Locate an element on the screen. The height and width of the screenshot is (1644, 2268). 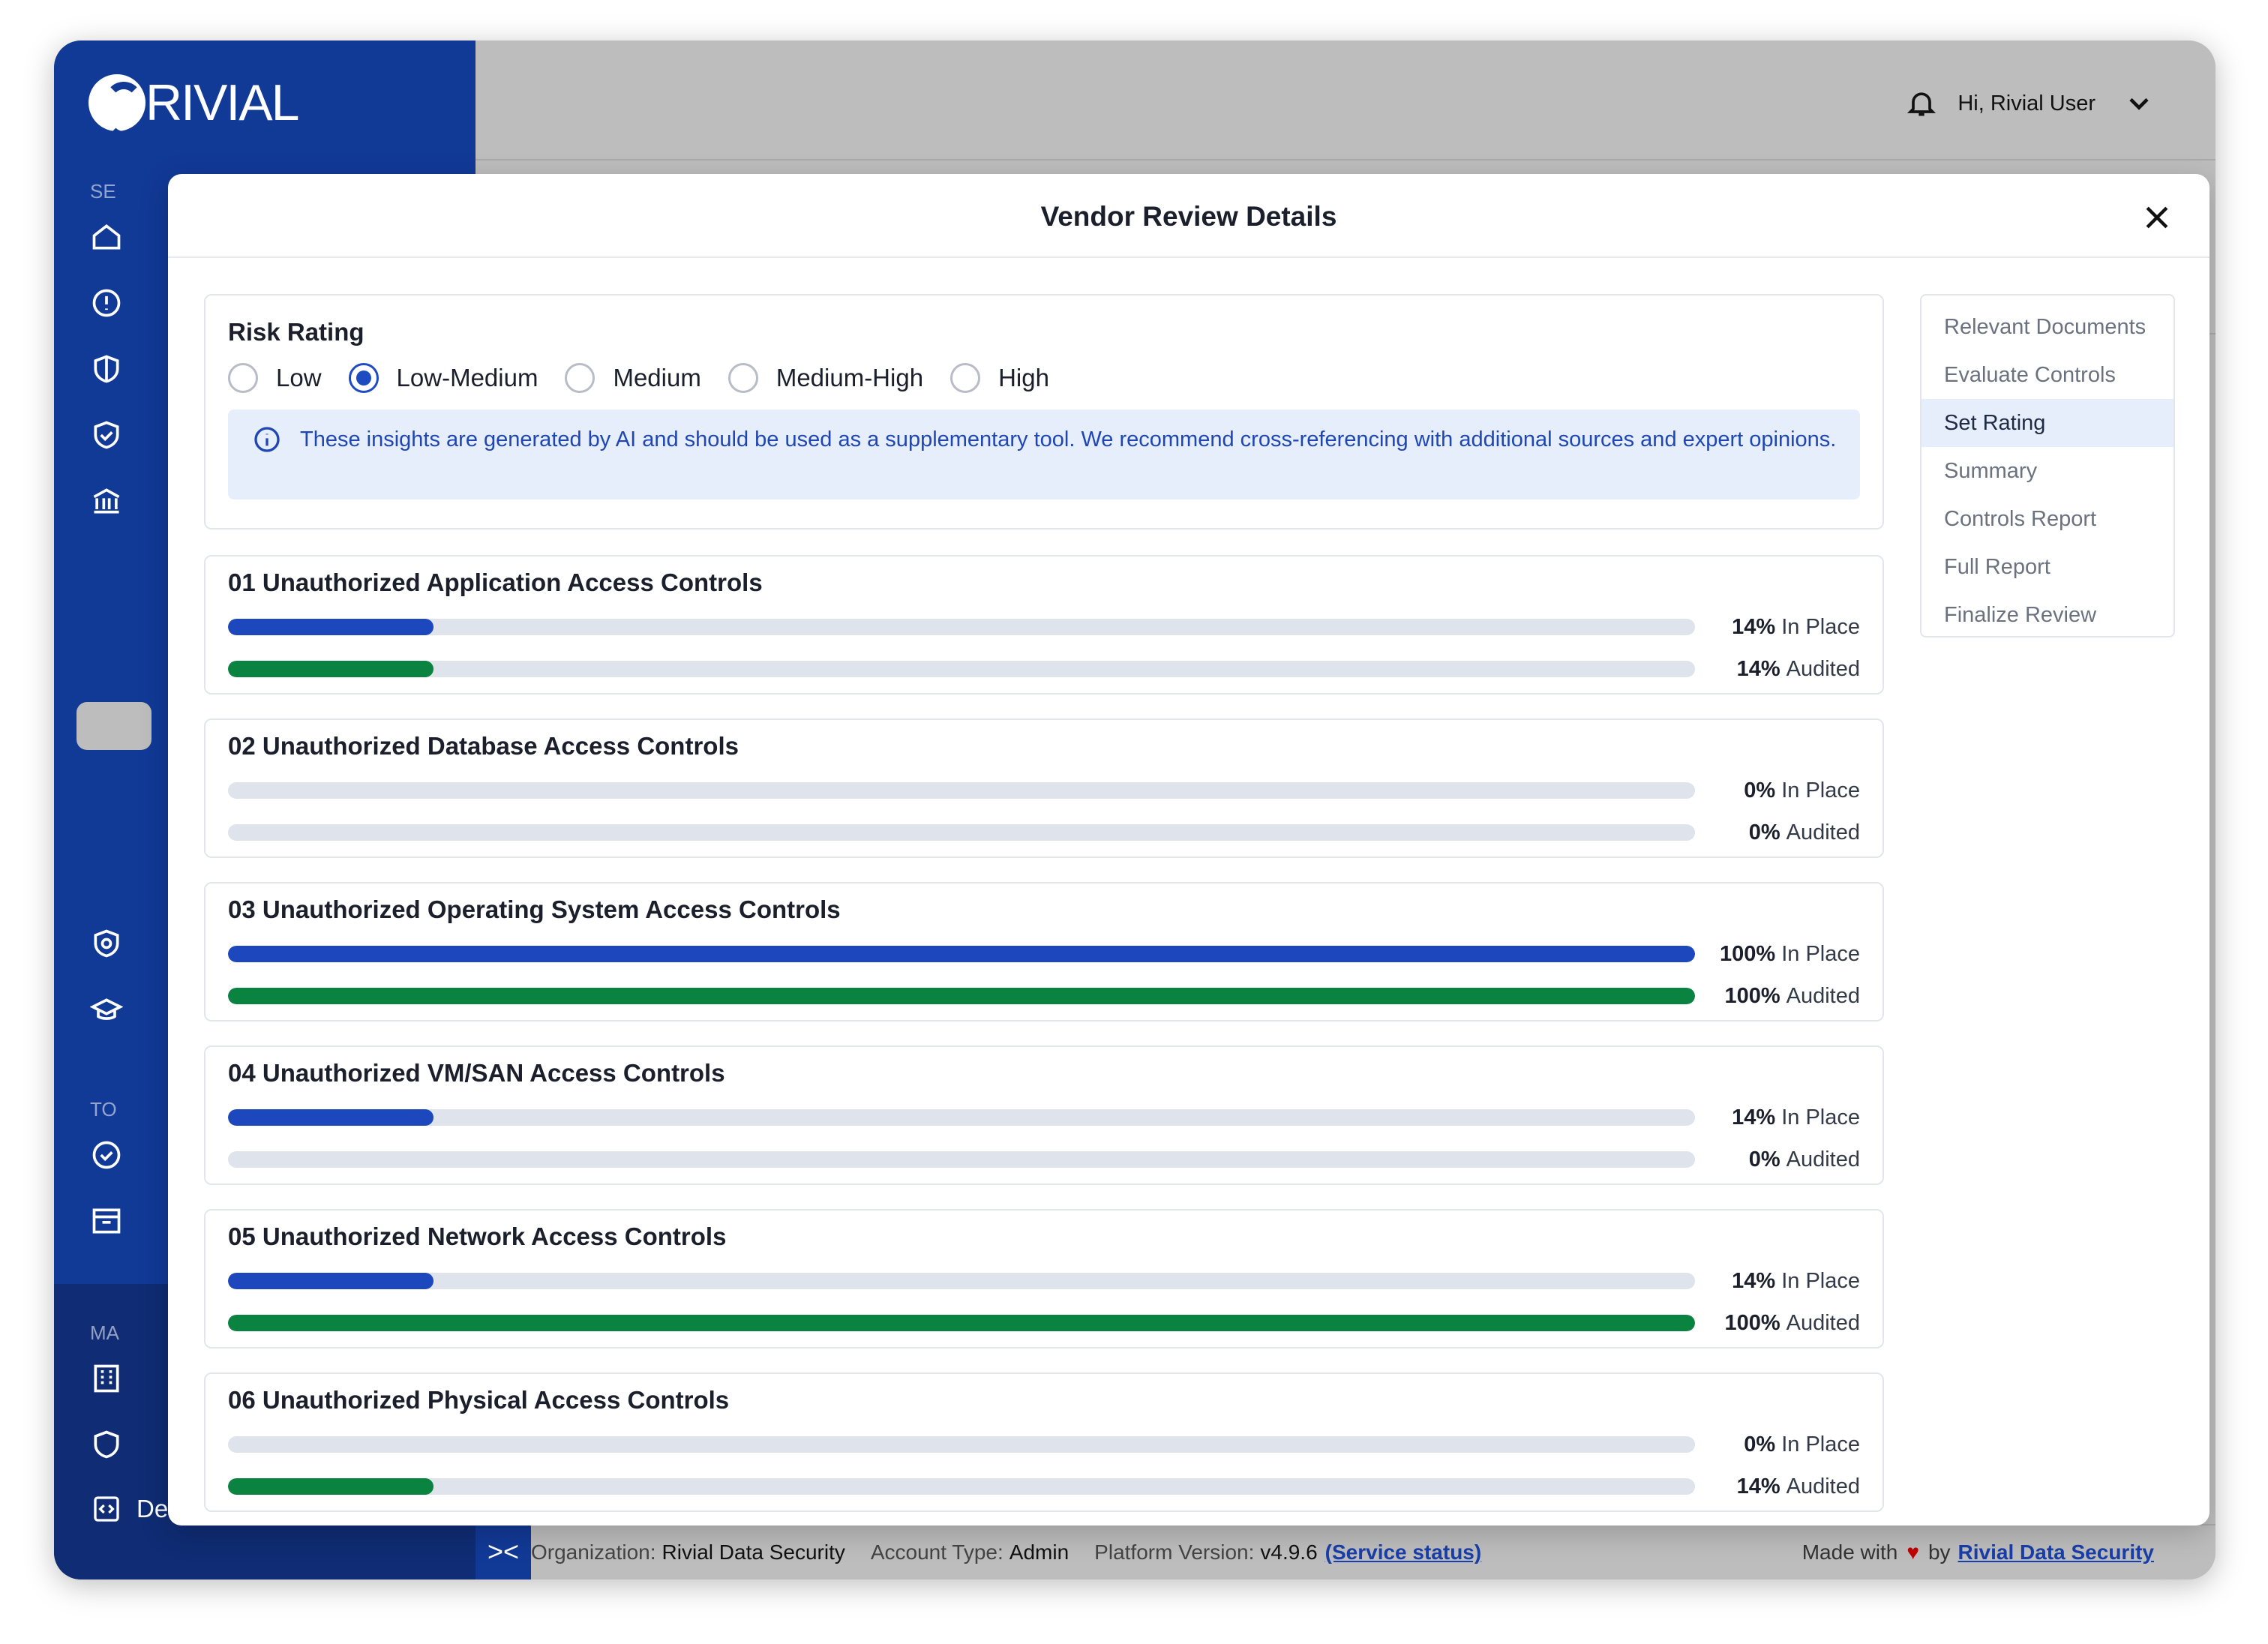
in-place-row: 14% In Place is located at coordinates (1044, 1117).